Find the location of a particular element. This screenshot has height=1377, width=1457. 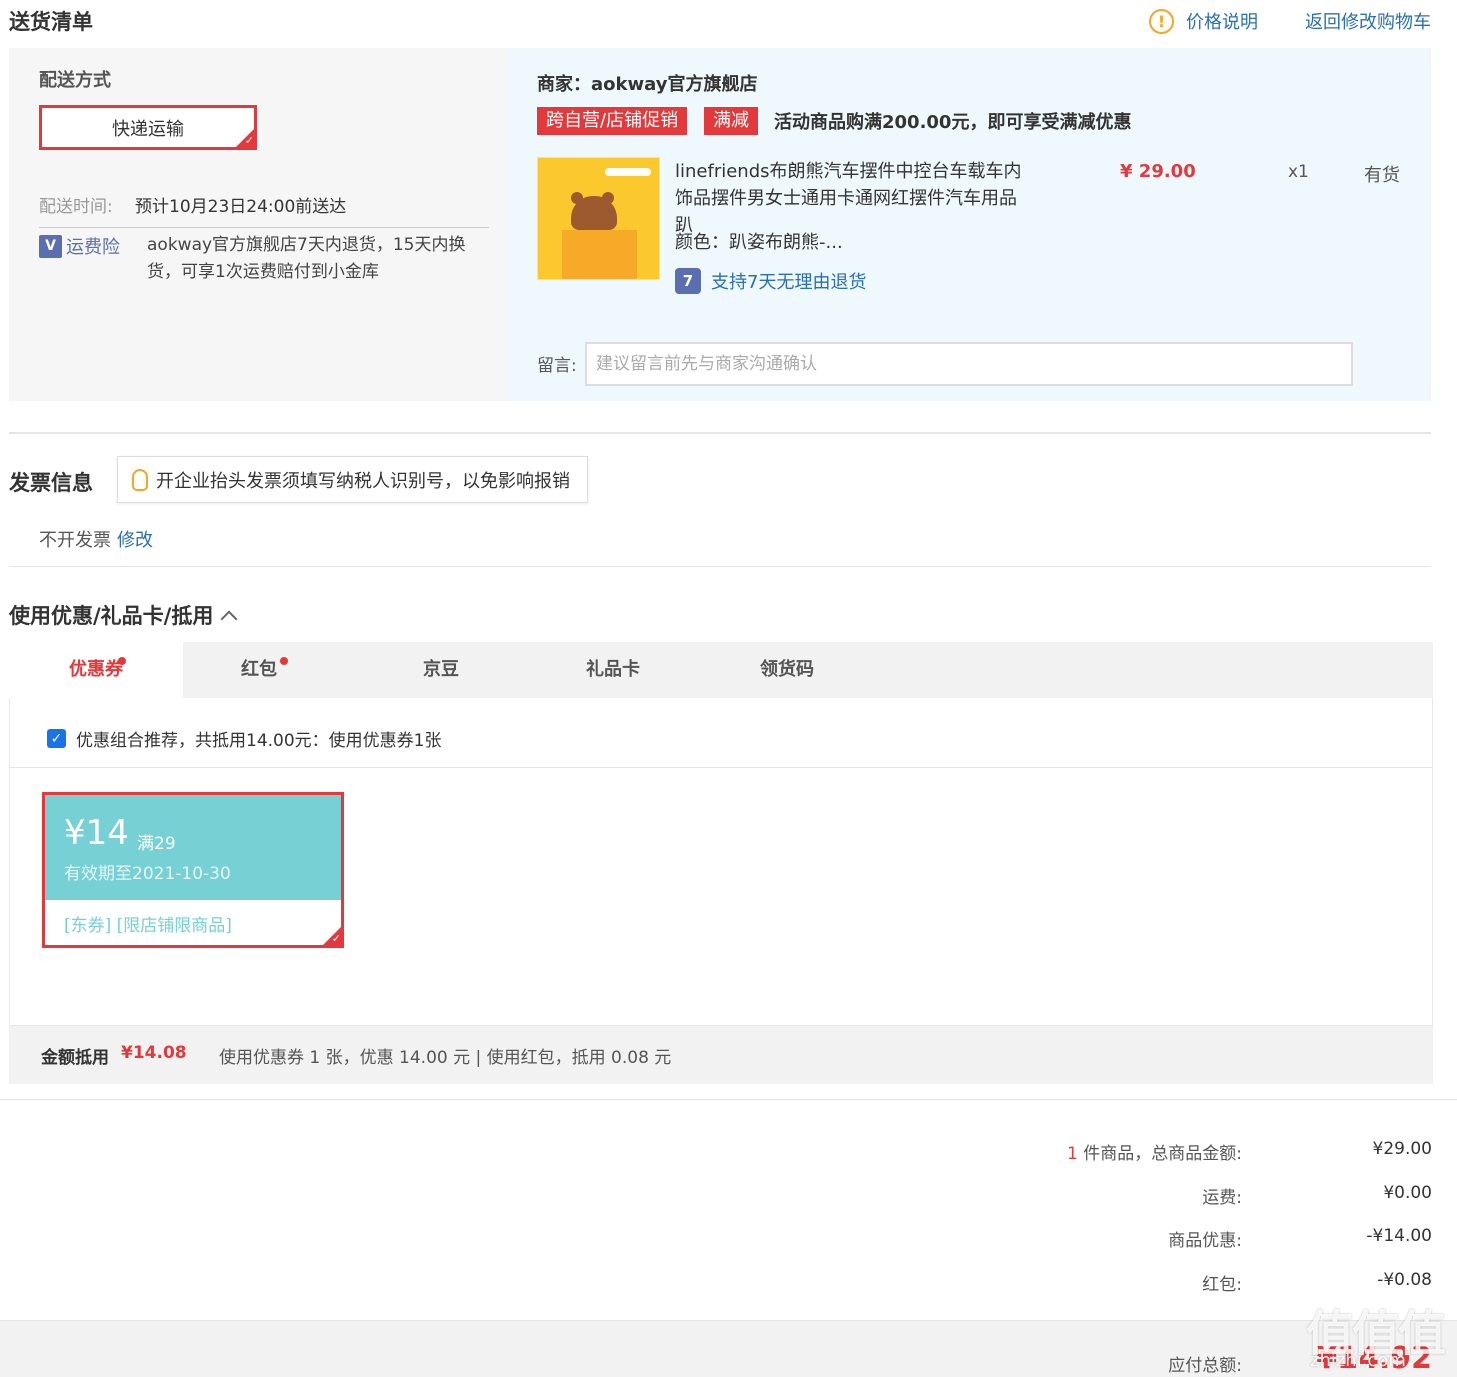

tab-label: 礼品卡 is located at coordinates (613, 669).